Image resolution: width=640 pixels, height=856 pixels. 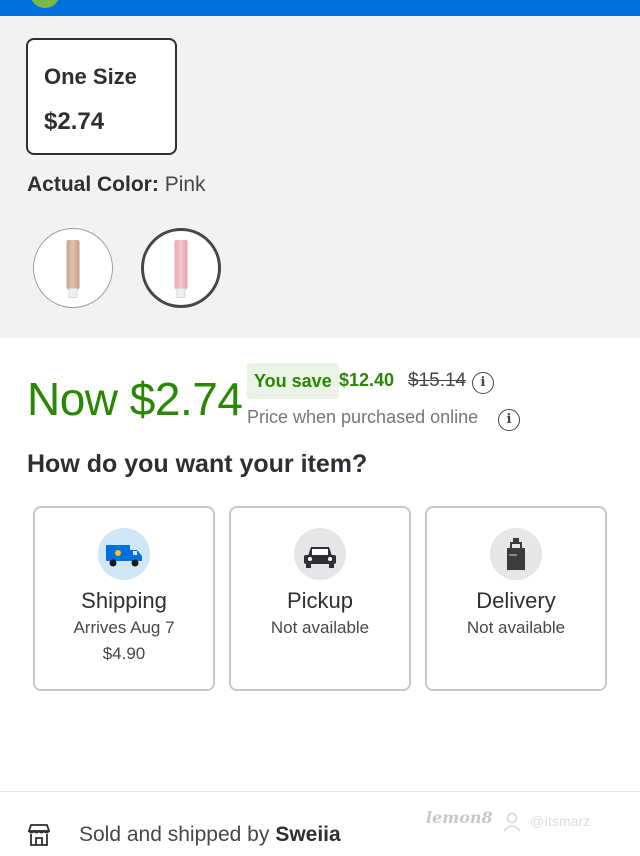 I want to click on app-logo-icon, so click(x=45, y=4).